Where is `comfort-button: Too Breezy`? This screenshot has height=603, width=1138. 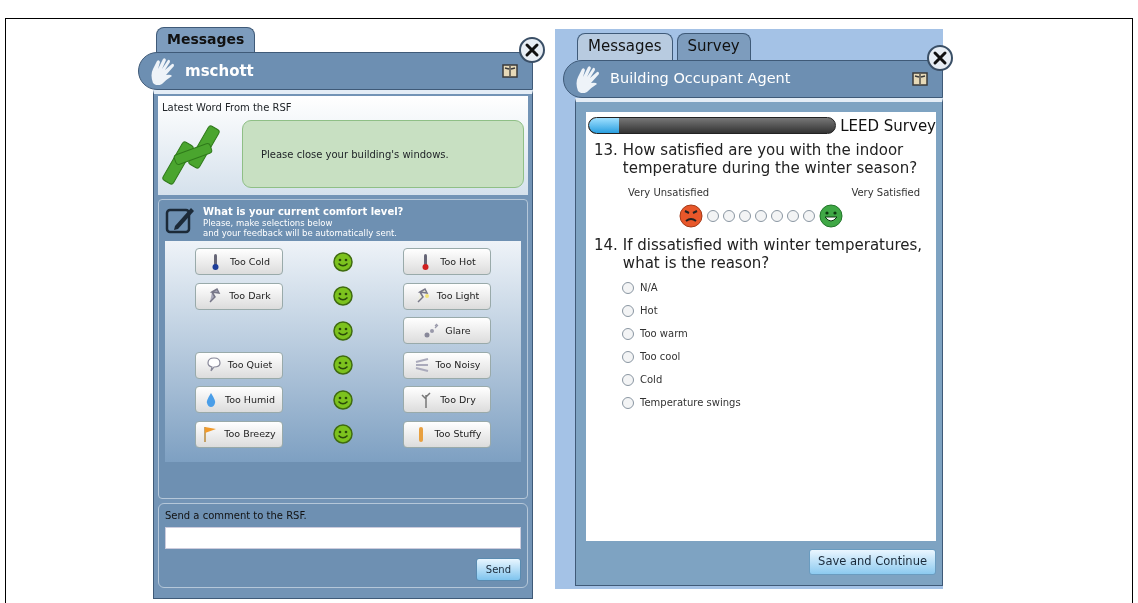 comfort-button: Too Breezy is located at coordinates (239, 434).